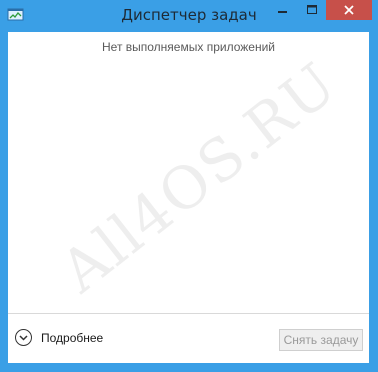 The image size is (378, 372). Describe the element at coordinates (321, 340) in the screenshot. I see `end-task-button: Снять задачу` at that location.